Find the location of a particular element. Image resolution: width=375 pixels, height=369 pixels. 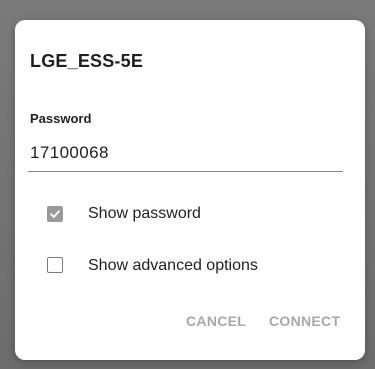

show-advanced-options-label: Show advanced options is located at coordinates (173, 266).